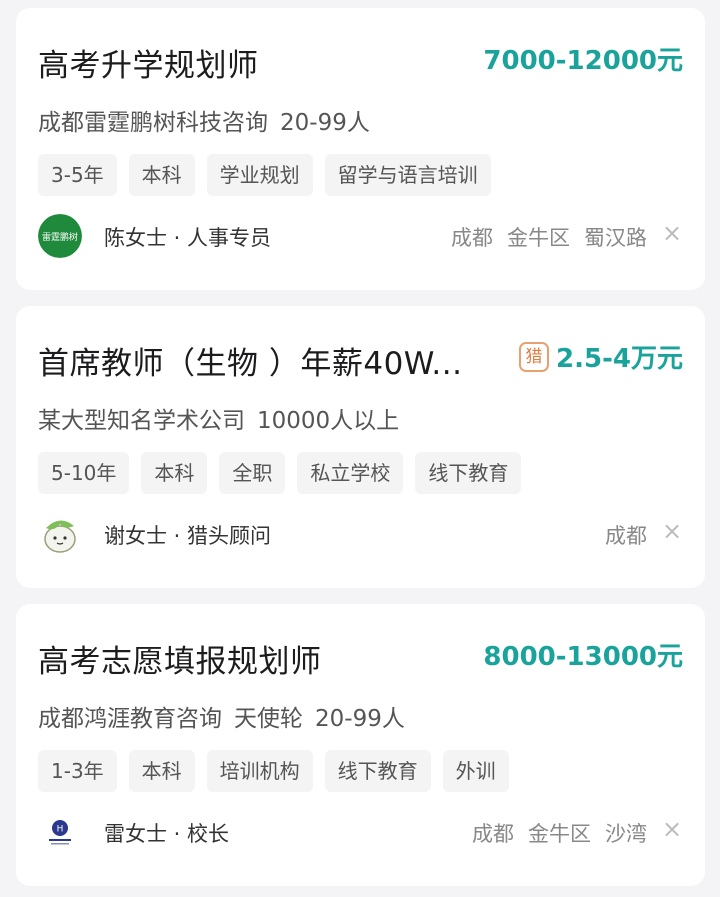 Image resolution: width=720 pixels, height=897 pixels. What do you see at coordinates (328, 421) in the screenshot?
I see `company-size: 10000人以上` at bounding box center [328, 421].